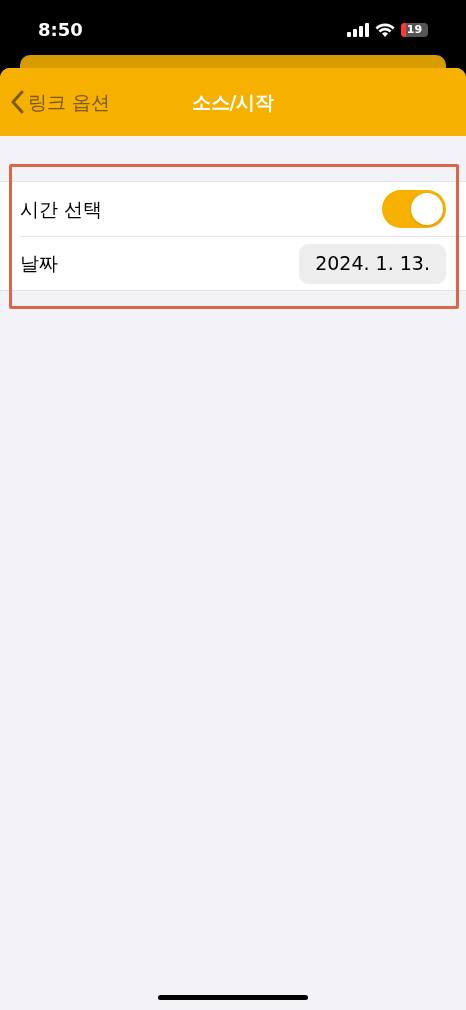 The width and height of the screenshot is (466, 1010). Describe the element at coordinates (17, 102) in the screenshot. I see `chevron-left-icon` at that location.